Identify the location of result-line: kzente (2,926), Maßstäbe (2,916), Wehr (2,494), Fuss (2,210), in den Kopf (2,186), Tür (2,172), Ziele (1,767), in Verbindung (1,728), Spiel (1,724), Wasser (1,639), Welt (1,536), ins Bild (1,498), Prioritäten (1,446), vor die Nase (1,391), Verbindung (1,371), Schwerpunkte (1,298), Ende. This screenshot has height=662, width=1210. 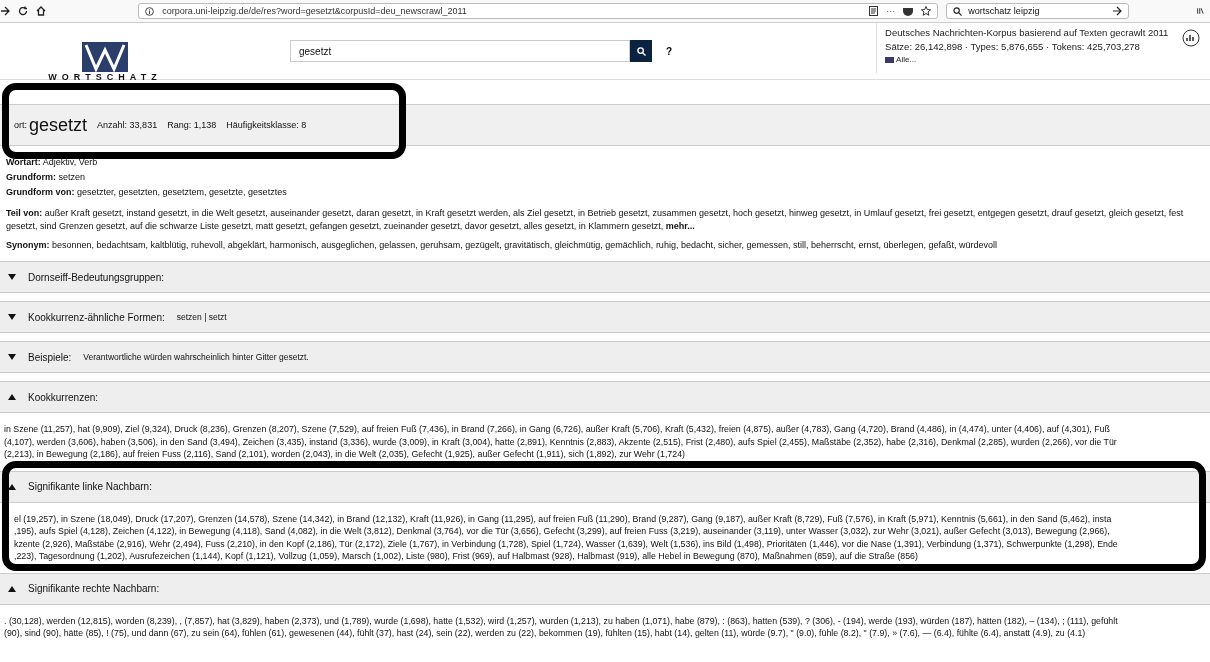
(566, 543).